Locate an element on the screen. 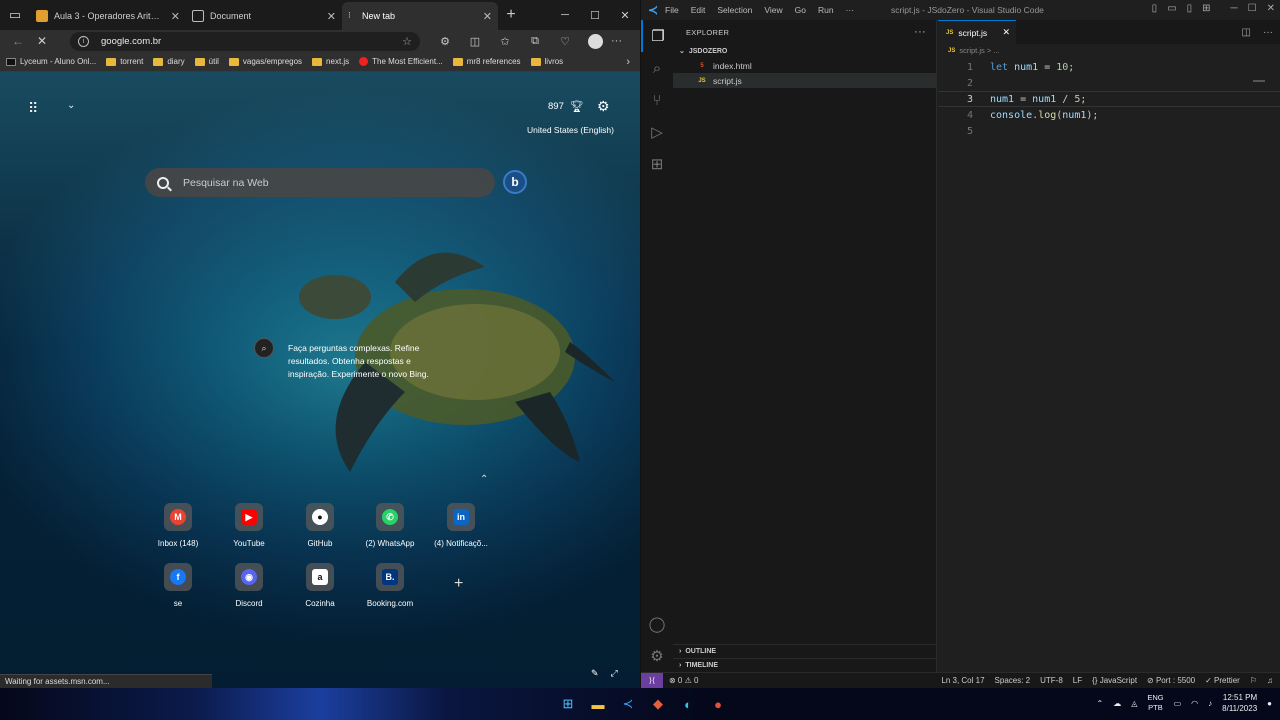 This screenshot has width=1280, height=720. split-editor-icon: ◫ is located at coordinates (1246, 32).